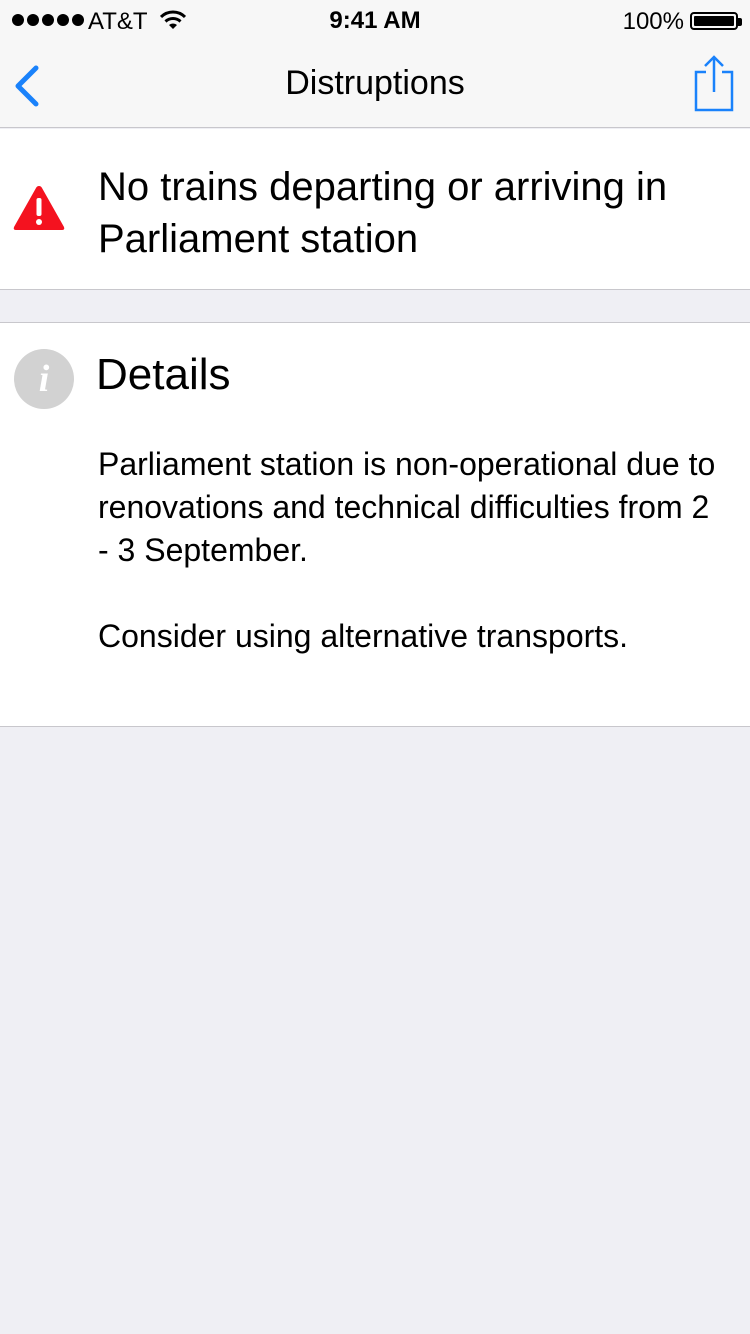  I want to click on navigation-bar: Distruptions, so click(375, 84).